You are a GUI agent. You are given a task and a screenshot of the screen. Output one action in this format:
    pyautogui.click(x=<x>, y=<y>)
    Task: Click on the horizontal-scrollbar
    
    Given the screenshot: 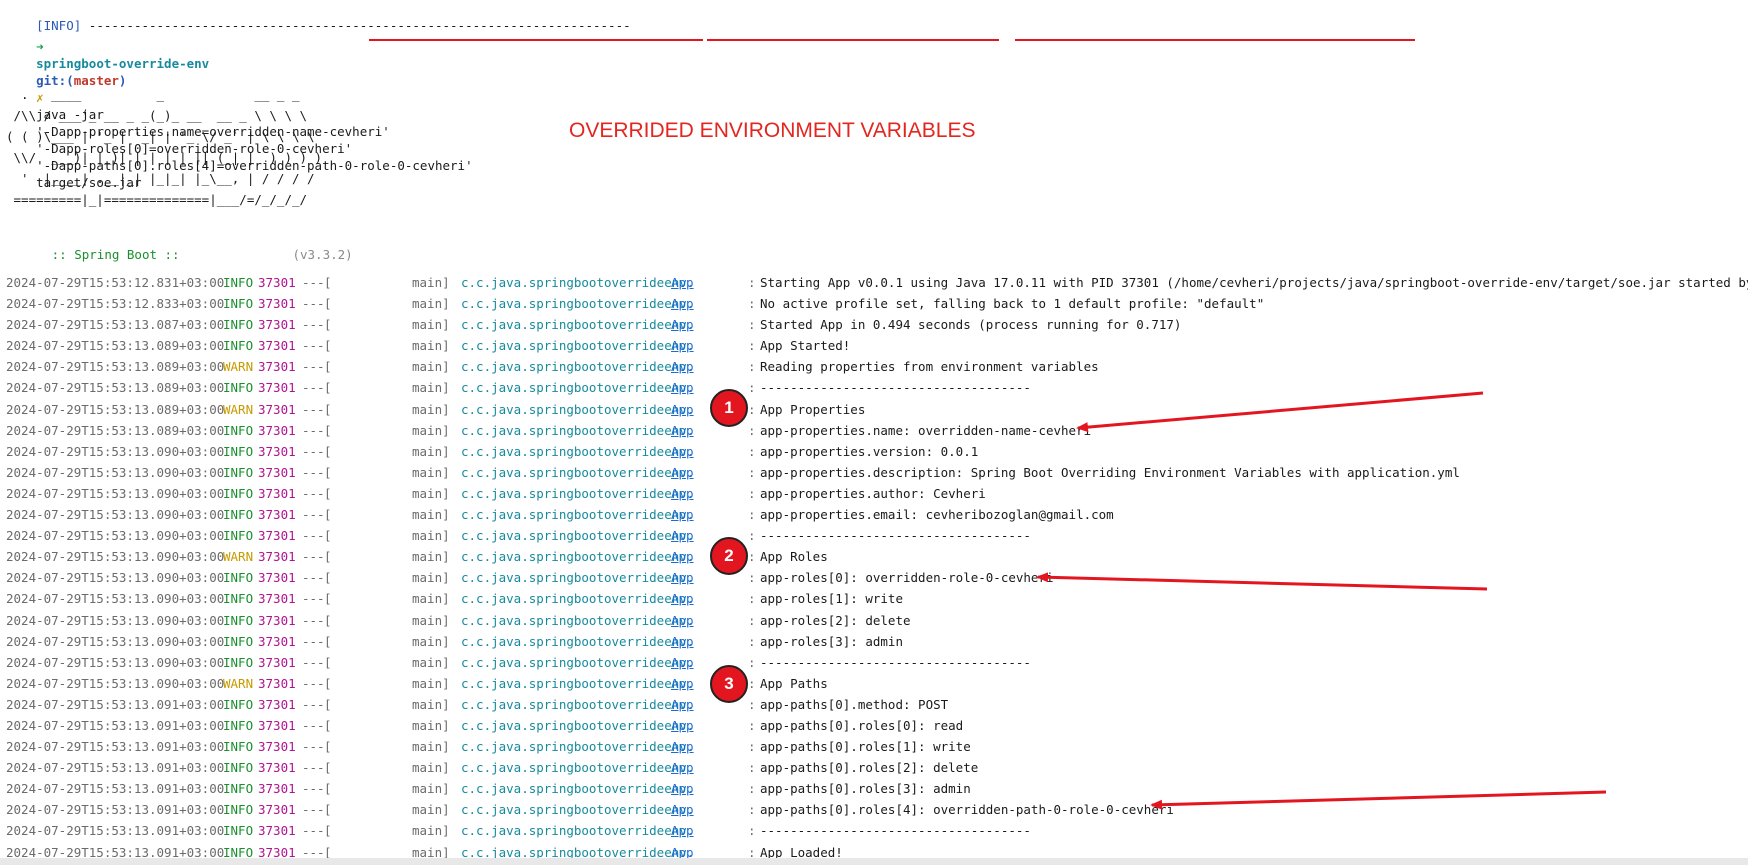 What is the action you would take?
    pyautogui.click(x=874, y=861)
    